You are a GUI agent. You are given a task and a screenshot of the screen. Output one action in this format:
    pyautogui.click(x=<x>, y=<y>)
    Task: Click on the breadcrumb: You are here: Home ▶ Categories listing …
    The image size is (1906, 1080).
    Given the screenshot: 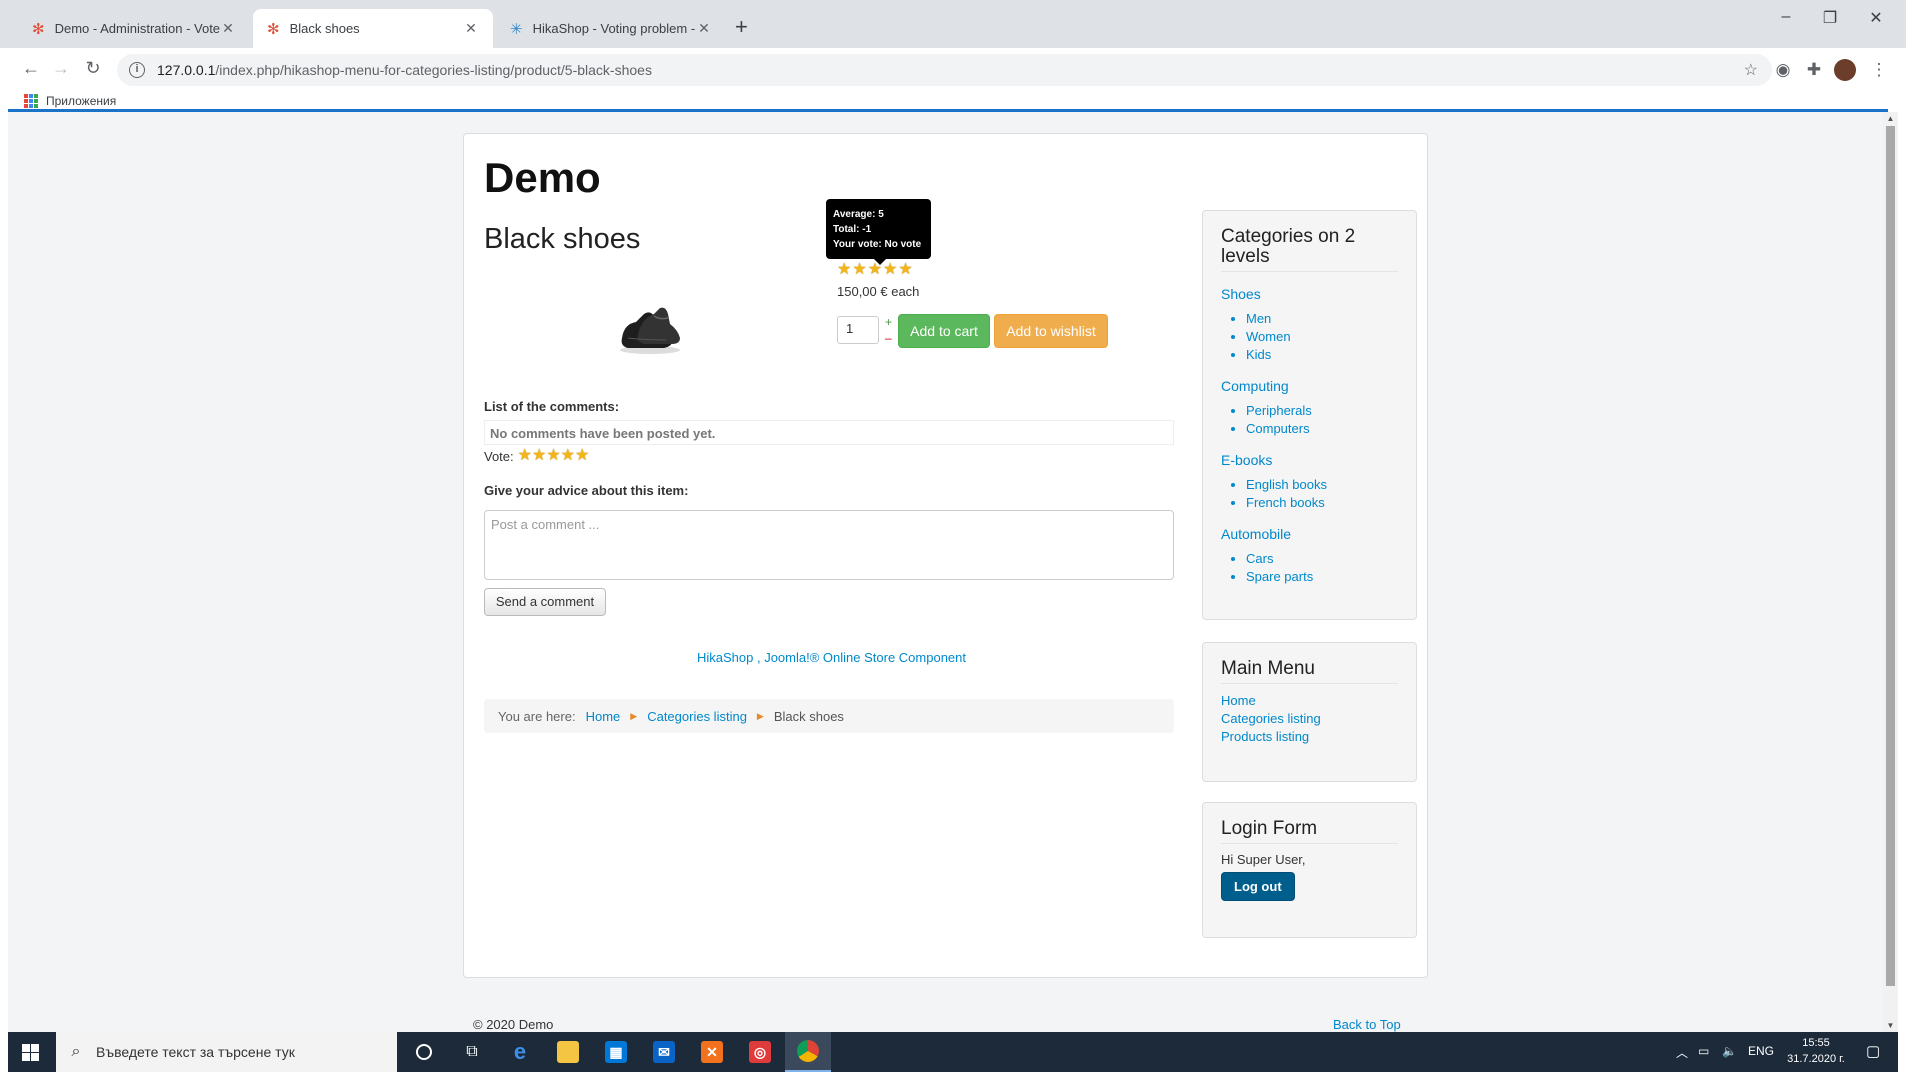 What is the action you would take?
    pyautogui.click(x=829, y=716)
    